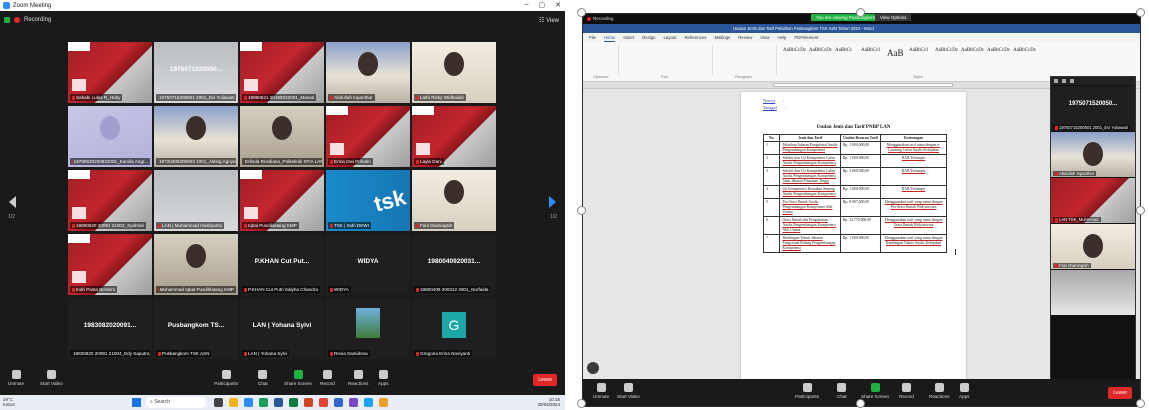  I want to click on participant-tile: Revia Samidona, so click(368, 328).